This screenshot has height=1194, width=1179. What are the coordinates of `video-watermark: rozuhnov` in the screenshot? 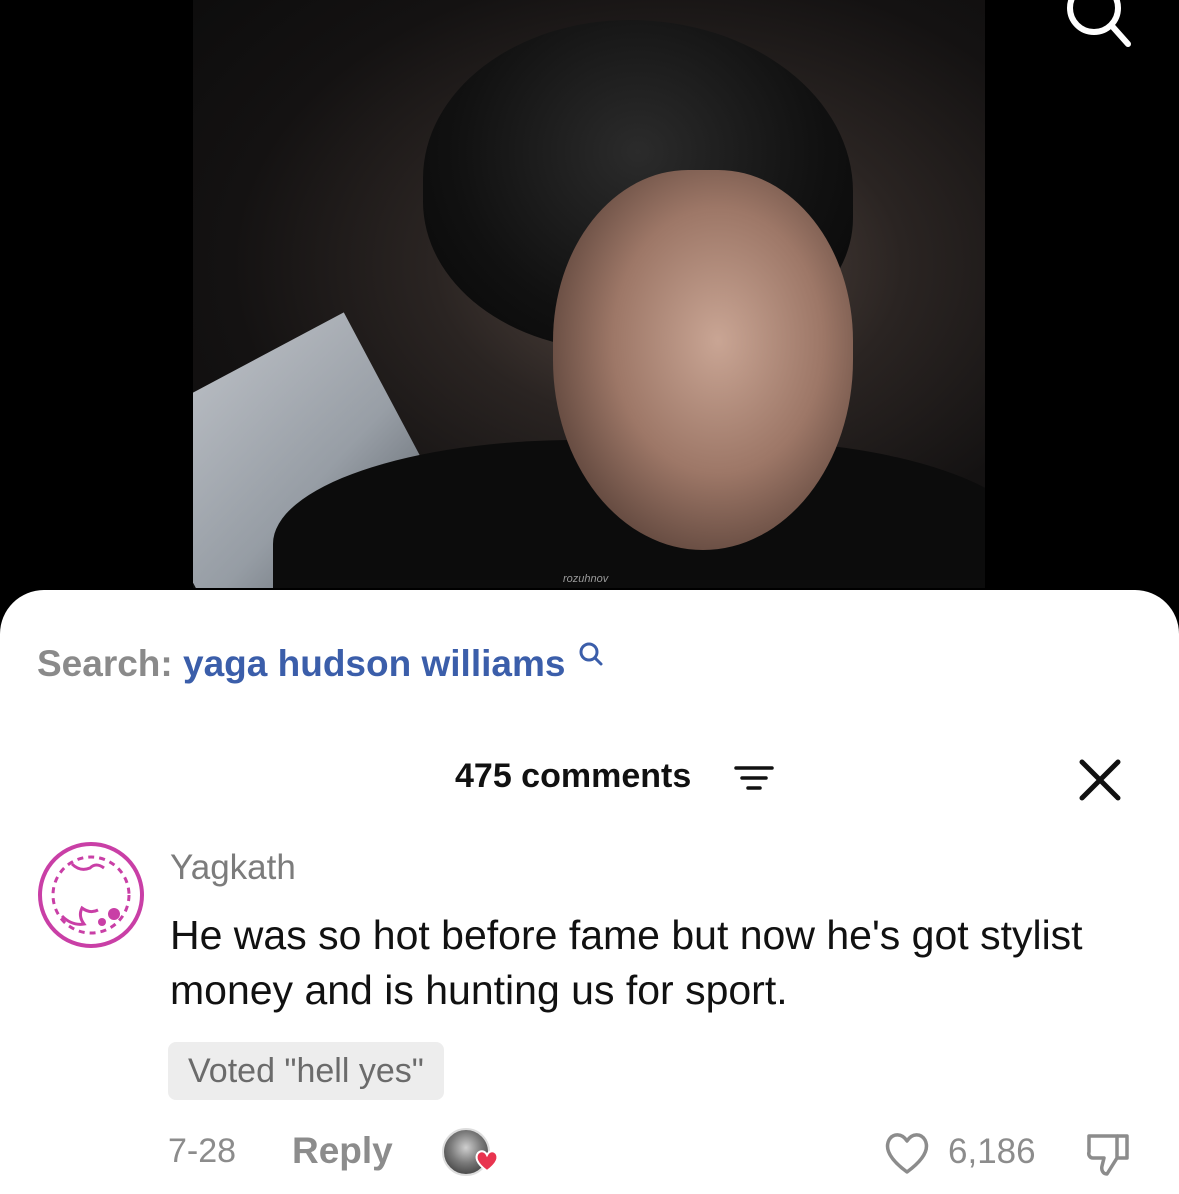 It's located at (586, 579).